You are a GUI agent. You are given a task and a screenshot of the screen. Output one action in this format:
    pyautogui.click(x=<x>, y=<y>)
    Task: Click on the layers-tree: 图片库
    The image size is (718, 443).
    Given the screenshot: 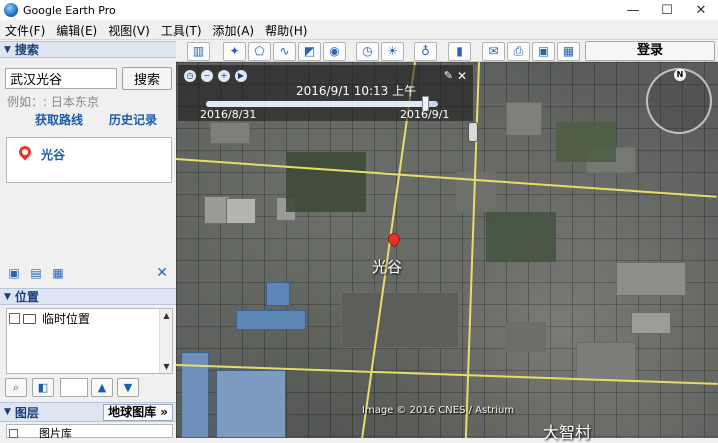 What is the action you would take?
    pyautogui.click(x=89, y=432)
    